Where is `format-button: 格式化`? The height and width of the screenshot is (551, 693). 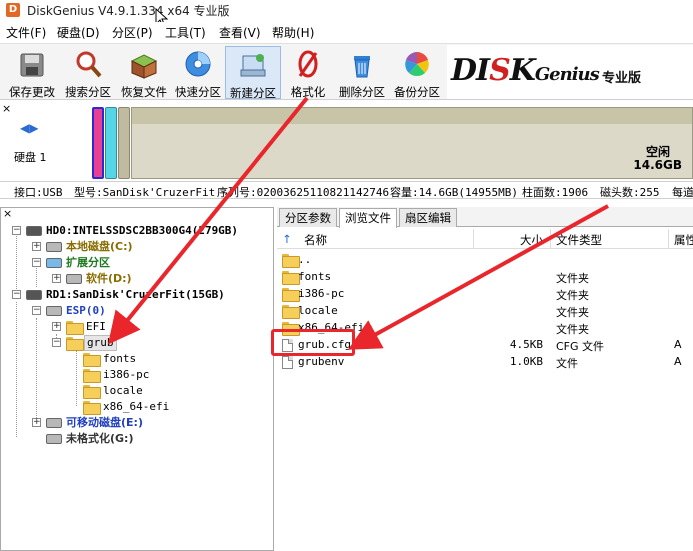 format-button: 格式化 is located at coordinates (308, 72).